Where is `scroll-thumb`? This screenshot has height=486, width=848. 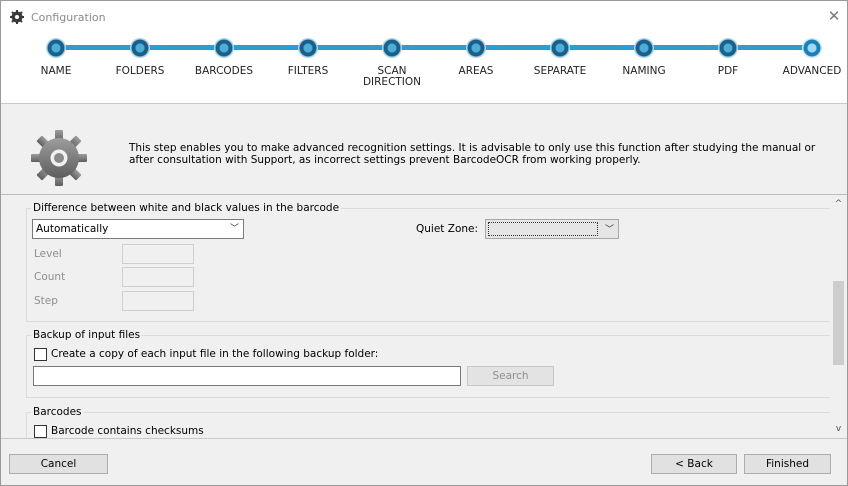
scroll-thumb is located at coordinates (838, 323).